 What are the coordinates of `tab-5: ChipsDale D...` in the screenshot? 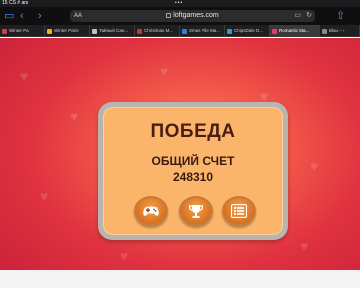 It's located at (247, 31).